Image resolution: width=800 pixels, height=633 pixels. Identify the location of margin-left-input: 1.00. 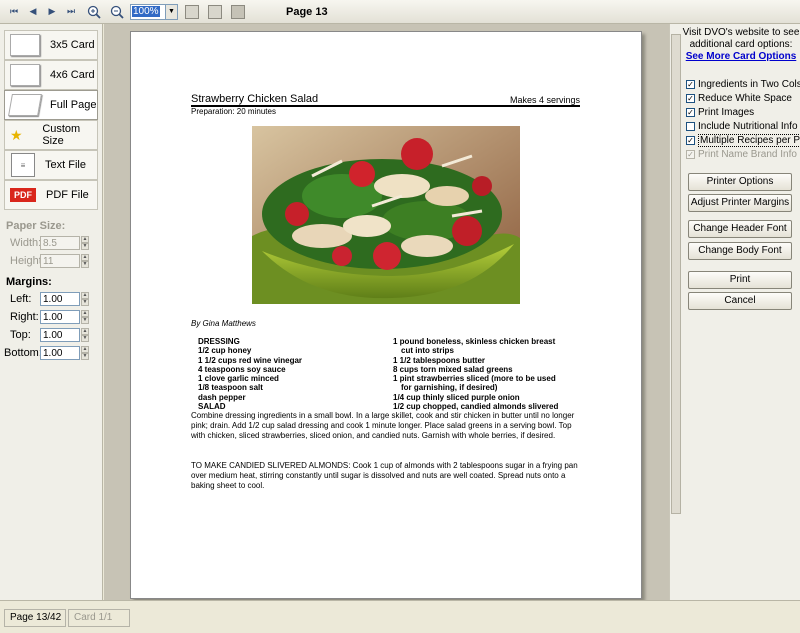
(60, 299).